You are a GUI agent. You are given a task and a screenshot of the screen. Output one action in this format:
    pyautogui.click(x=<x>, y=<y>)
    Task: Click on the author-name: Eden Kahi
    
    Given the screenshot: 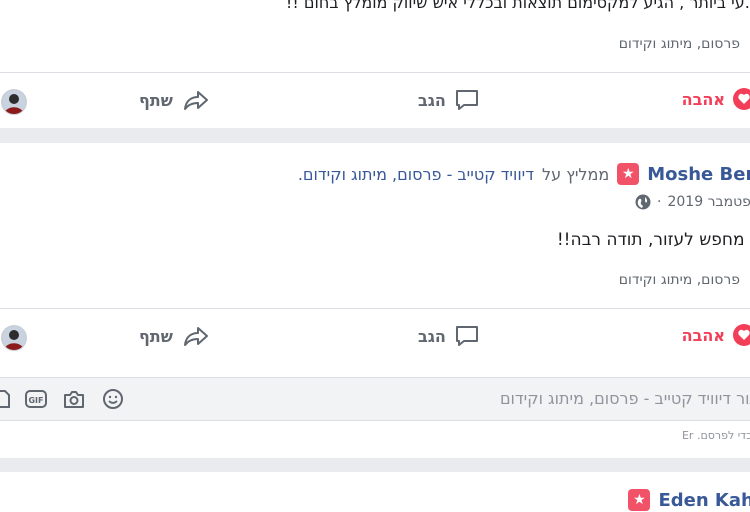 What is the action you would take?
    pyautogui.click(x=704, y=500)
    